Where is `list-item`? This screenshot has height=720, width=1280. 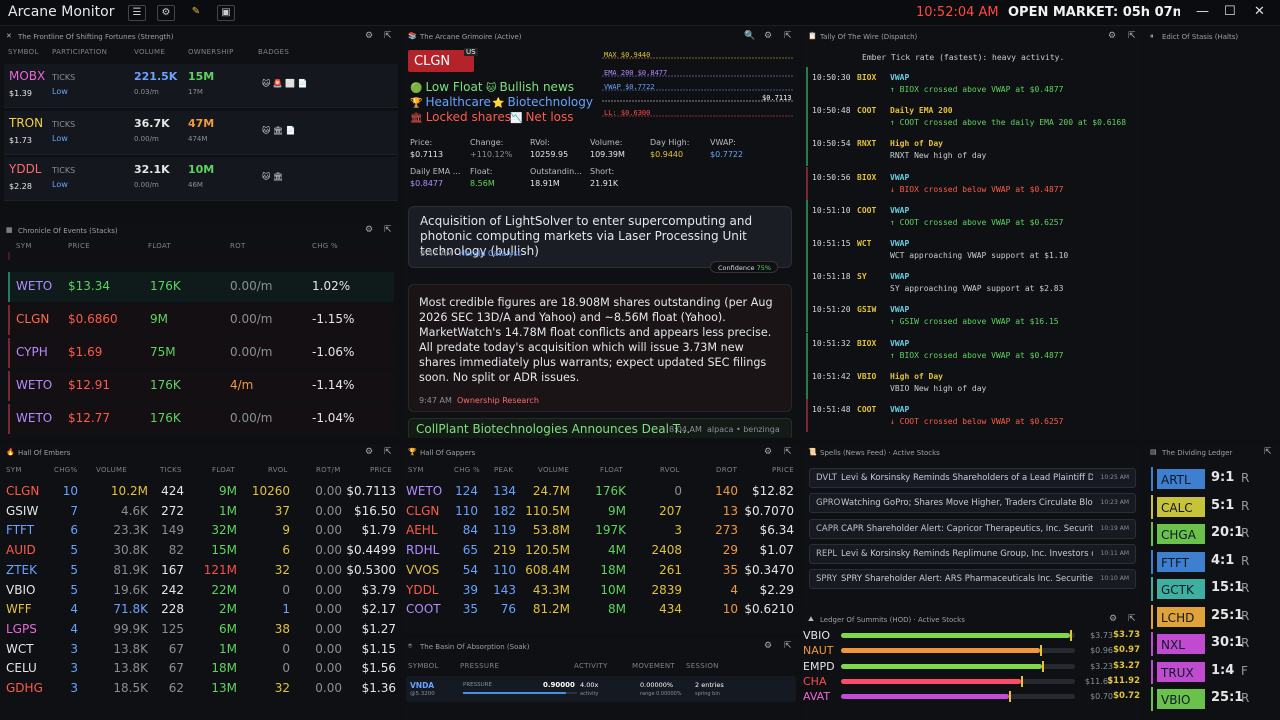 list-item is located at coordinates (201, 256).